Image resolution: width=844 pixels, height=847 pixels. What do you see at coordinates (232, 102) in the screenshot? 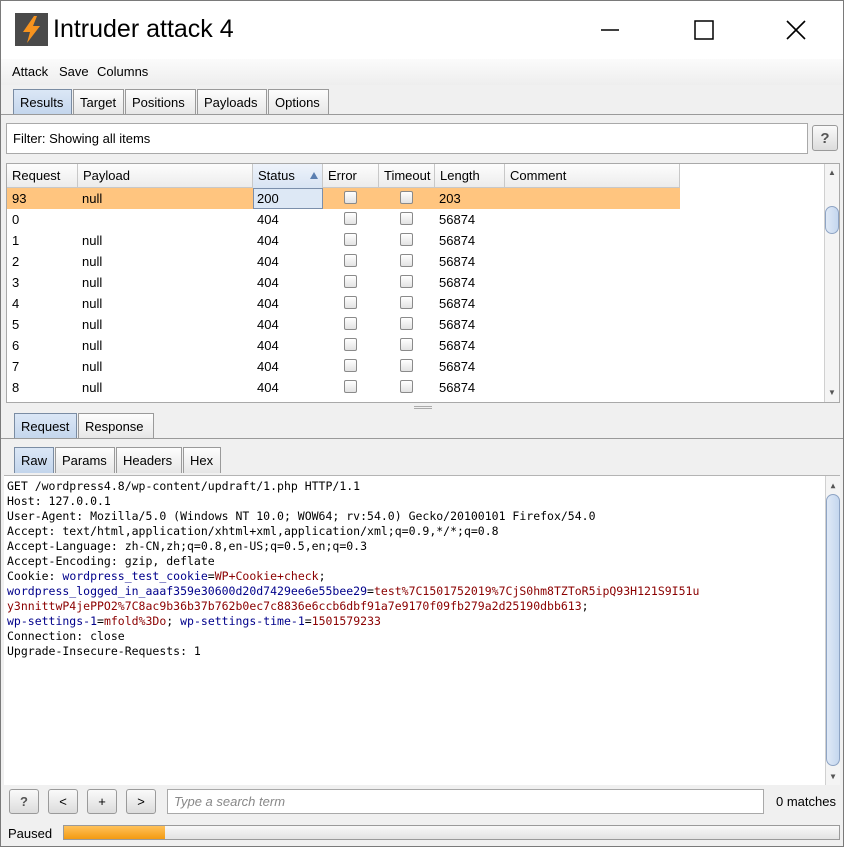
I see `tab-payloads: Payloads` at bounding box center [232, 102].